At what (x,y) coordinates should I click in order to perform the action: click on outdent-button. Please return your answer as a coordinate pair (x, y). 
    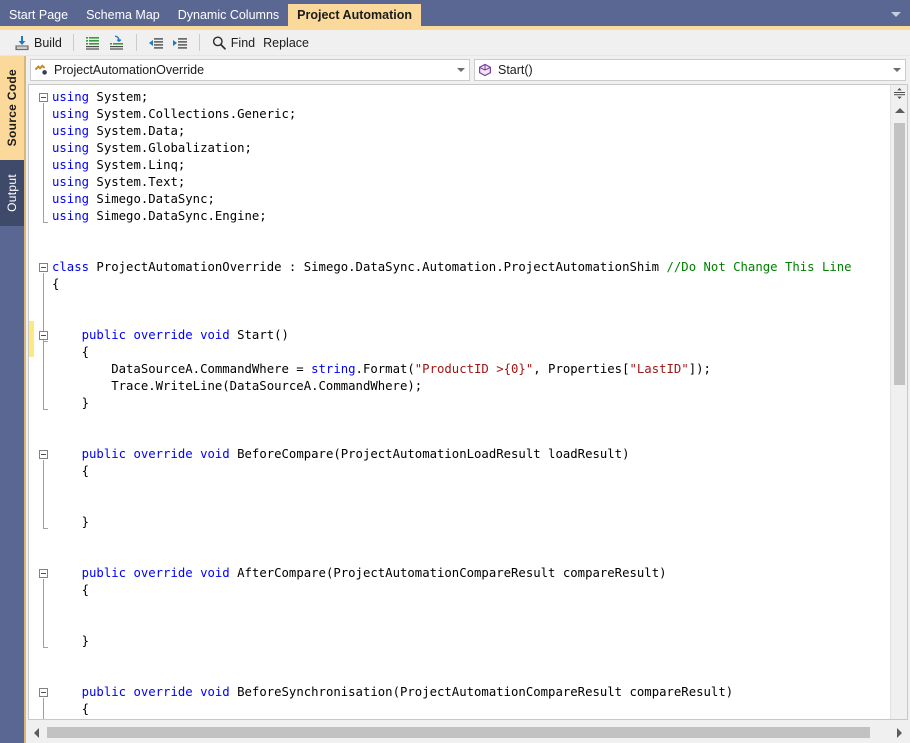
    Looking at the image, I should click on (156, 43).